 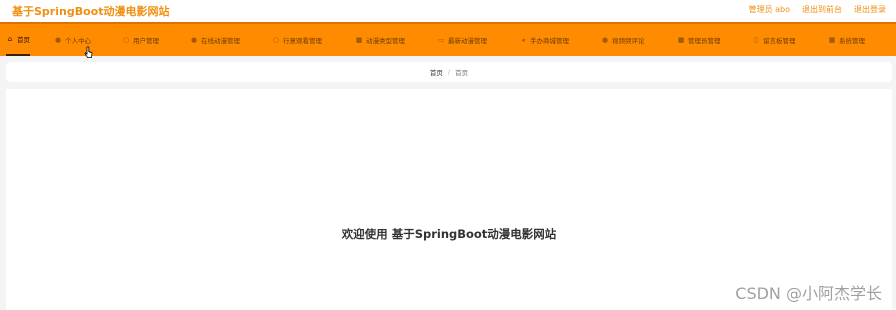 I want to click on nav-item-label: 动漫类型管理, so click(x=385, y=41).